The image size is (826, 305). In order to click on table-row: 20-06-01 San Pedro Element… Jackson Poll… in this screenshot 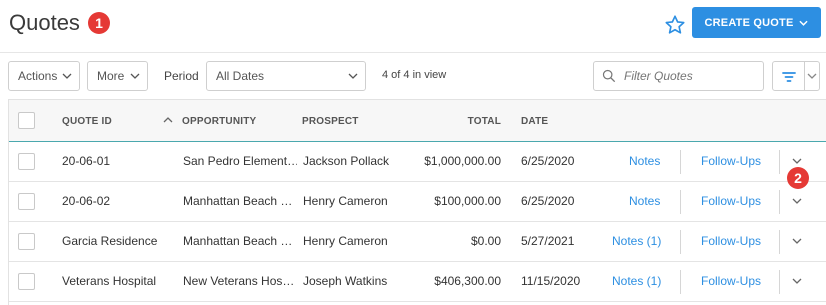, I will do `click(417, 162)`.